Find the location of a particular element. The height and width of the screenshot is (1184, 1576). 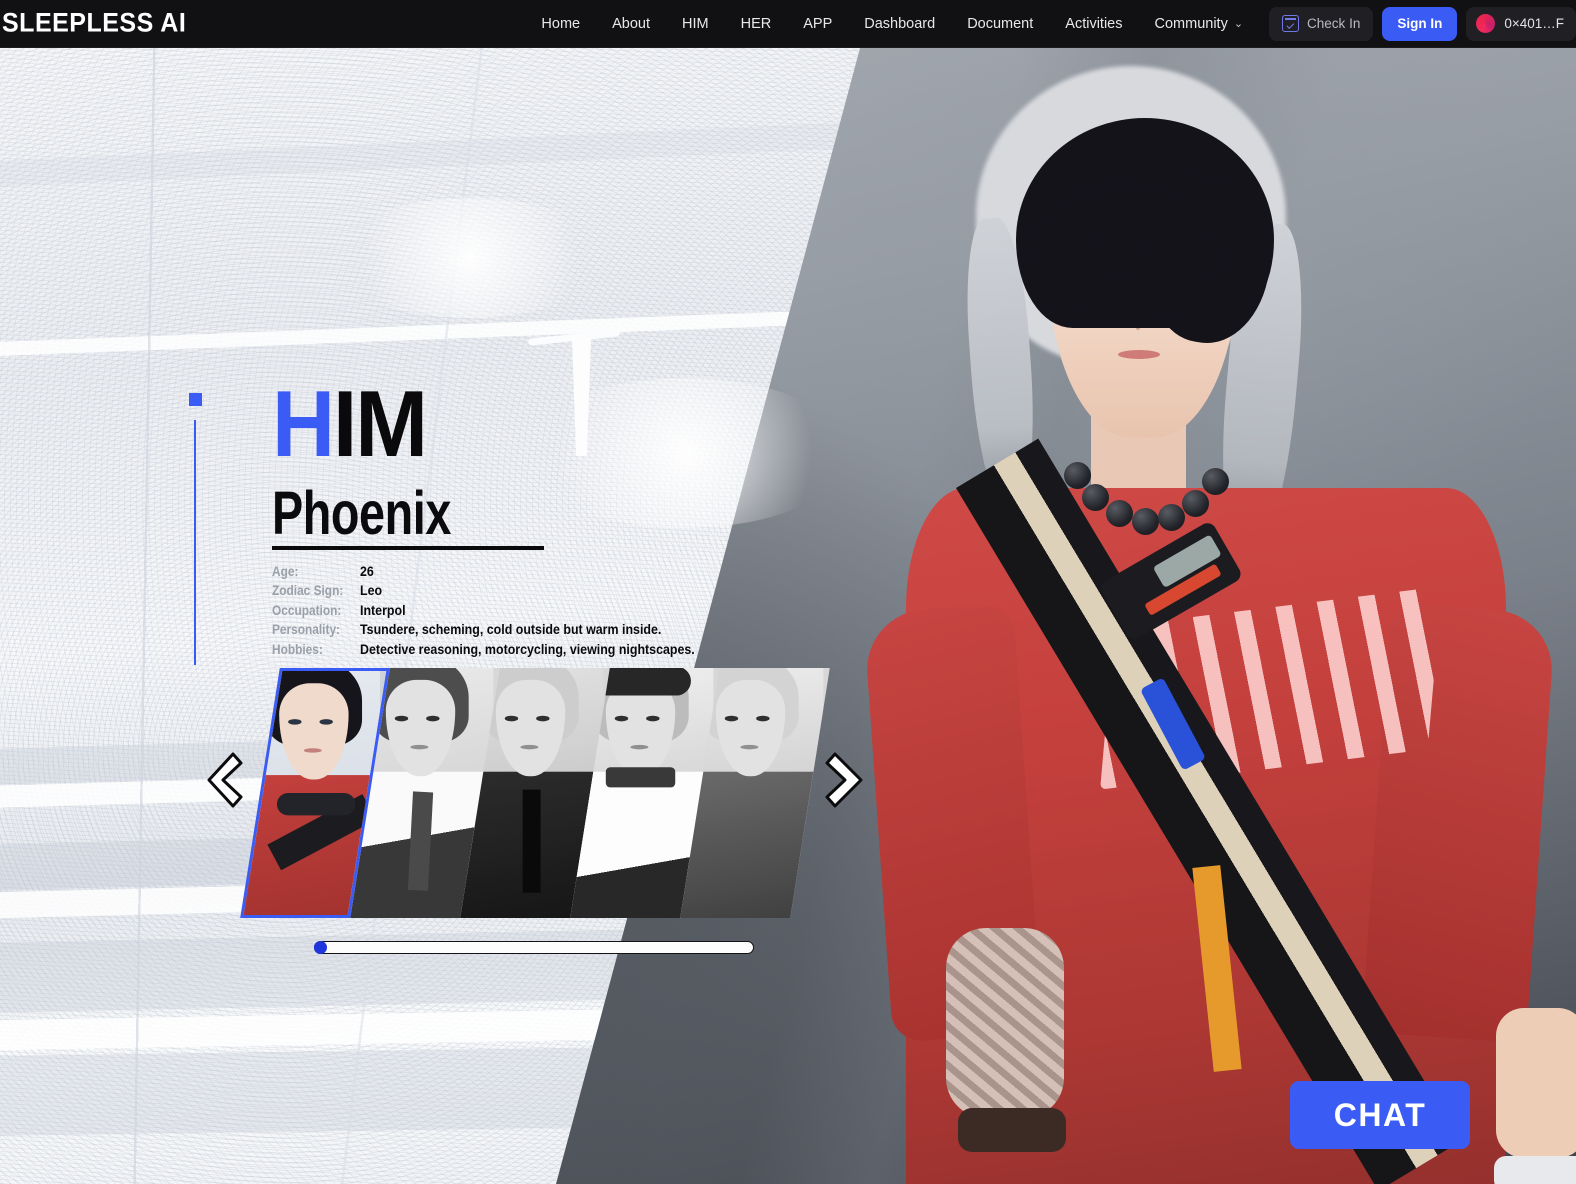

page-title: HIM is located at coordinates (507, 423).